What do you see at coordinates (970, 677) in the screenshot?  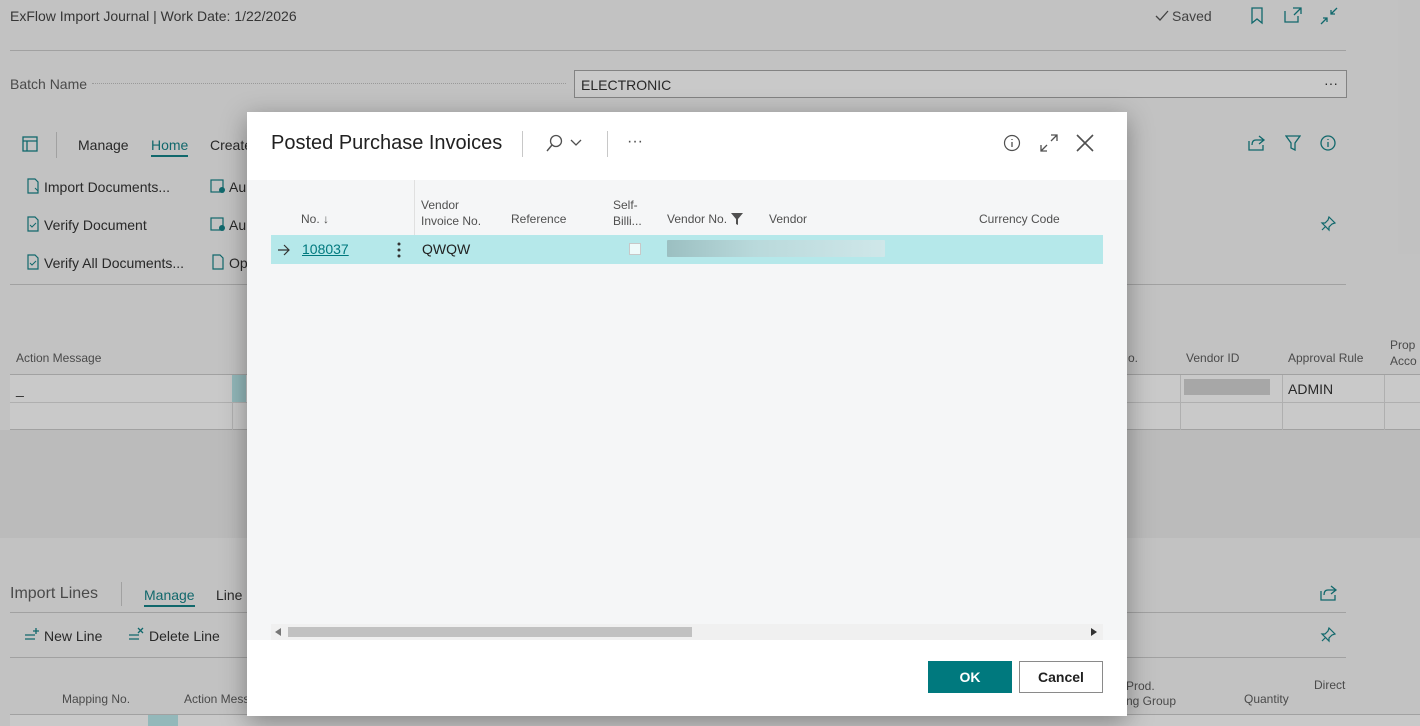 I see `ok-button: OK` at bounding box center [970, 677].